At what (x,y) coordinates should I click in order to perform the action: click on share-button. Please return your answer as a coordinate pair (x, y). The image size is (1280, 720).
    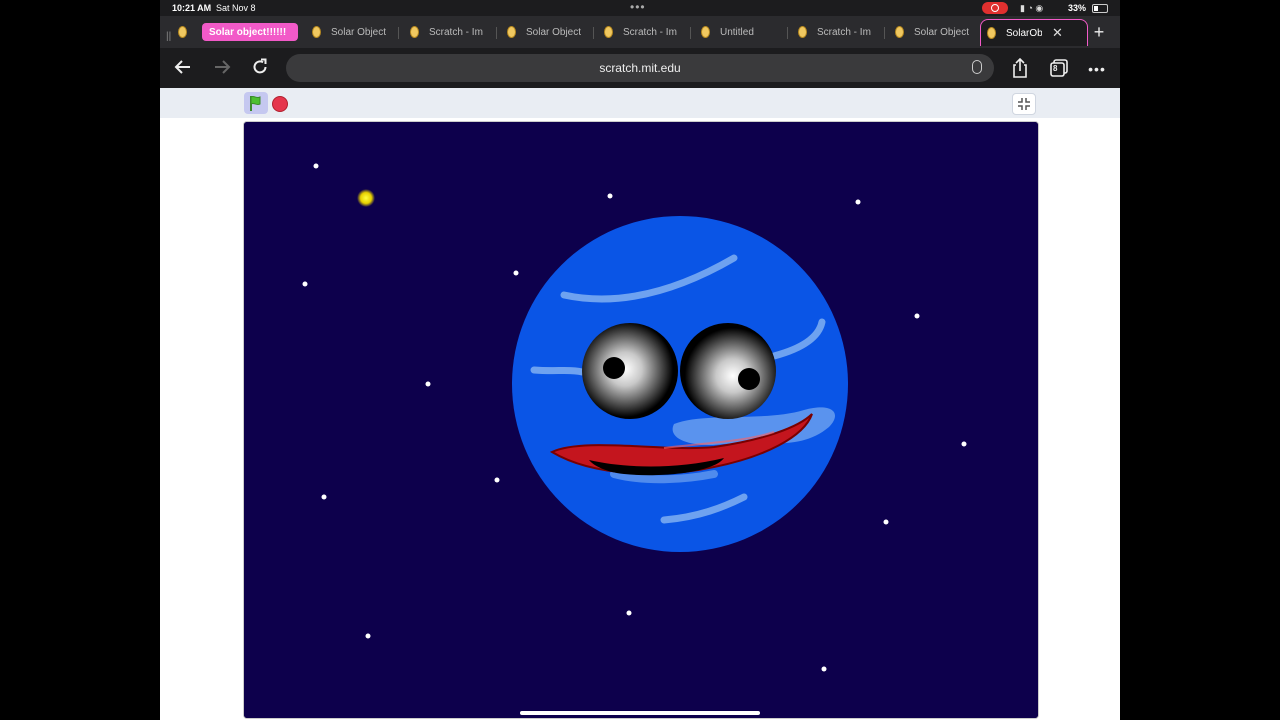
    Looking at the image, I should click on (1020, 67).